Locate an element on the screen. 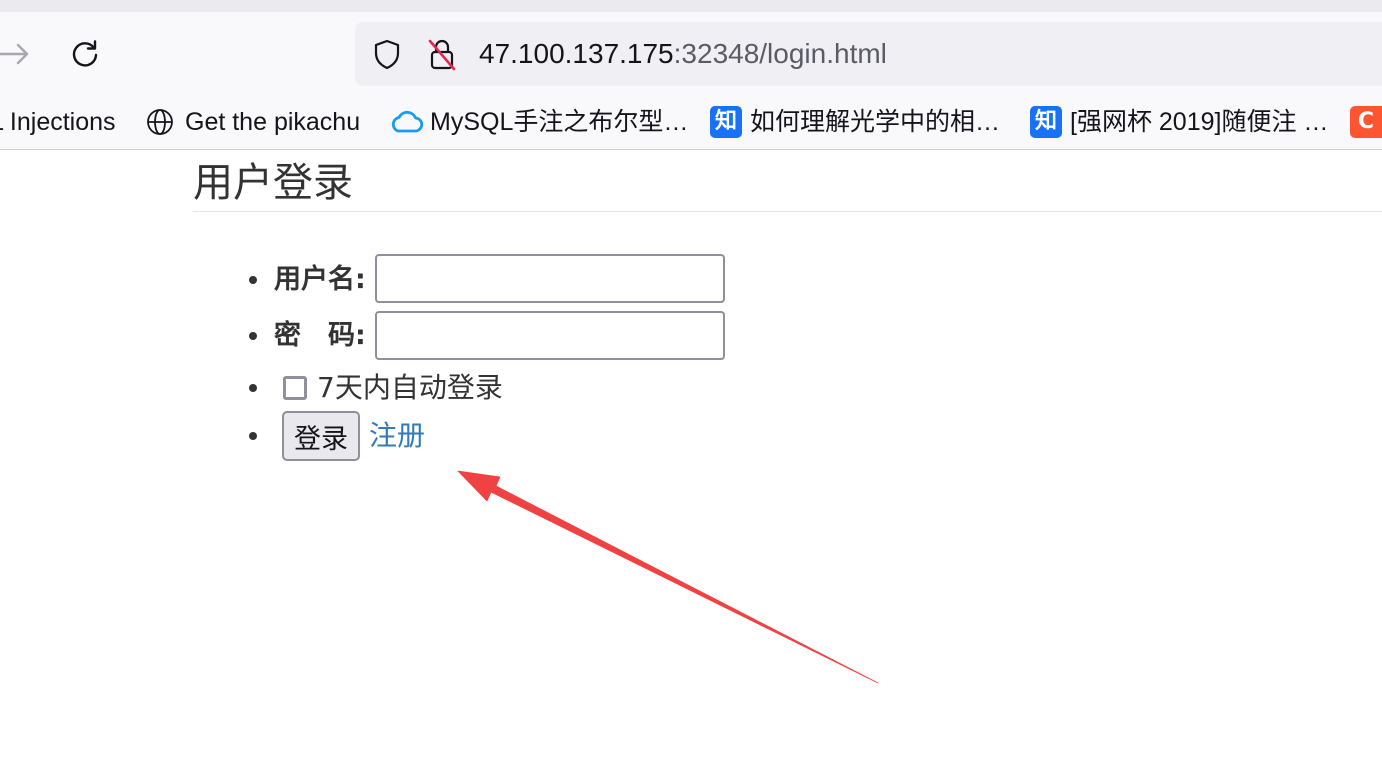 This screenshot has height=780, width=1382. globe-icon is located at coordinates (160, 122).